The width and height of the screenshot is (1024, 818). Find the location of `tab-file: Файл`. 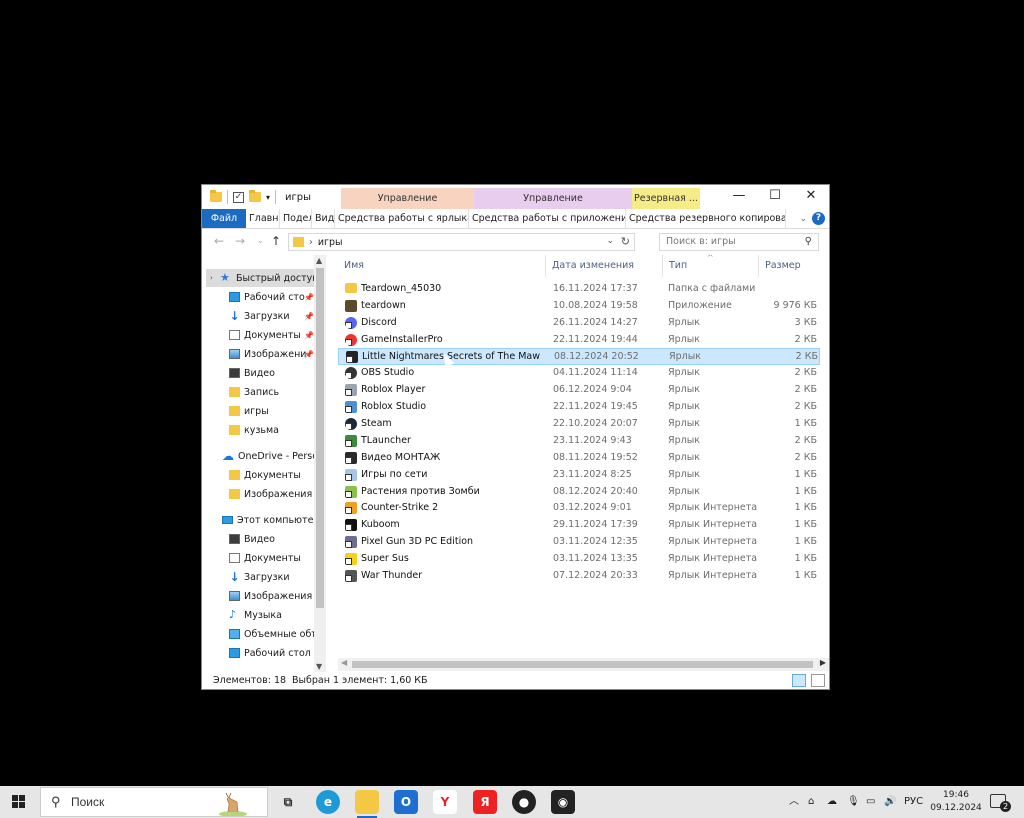

tab-file: Файл is located at coordinates (224, 218).